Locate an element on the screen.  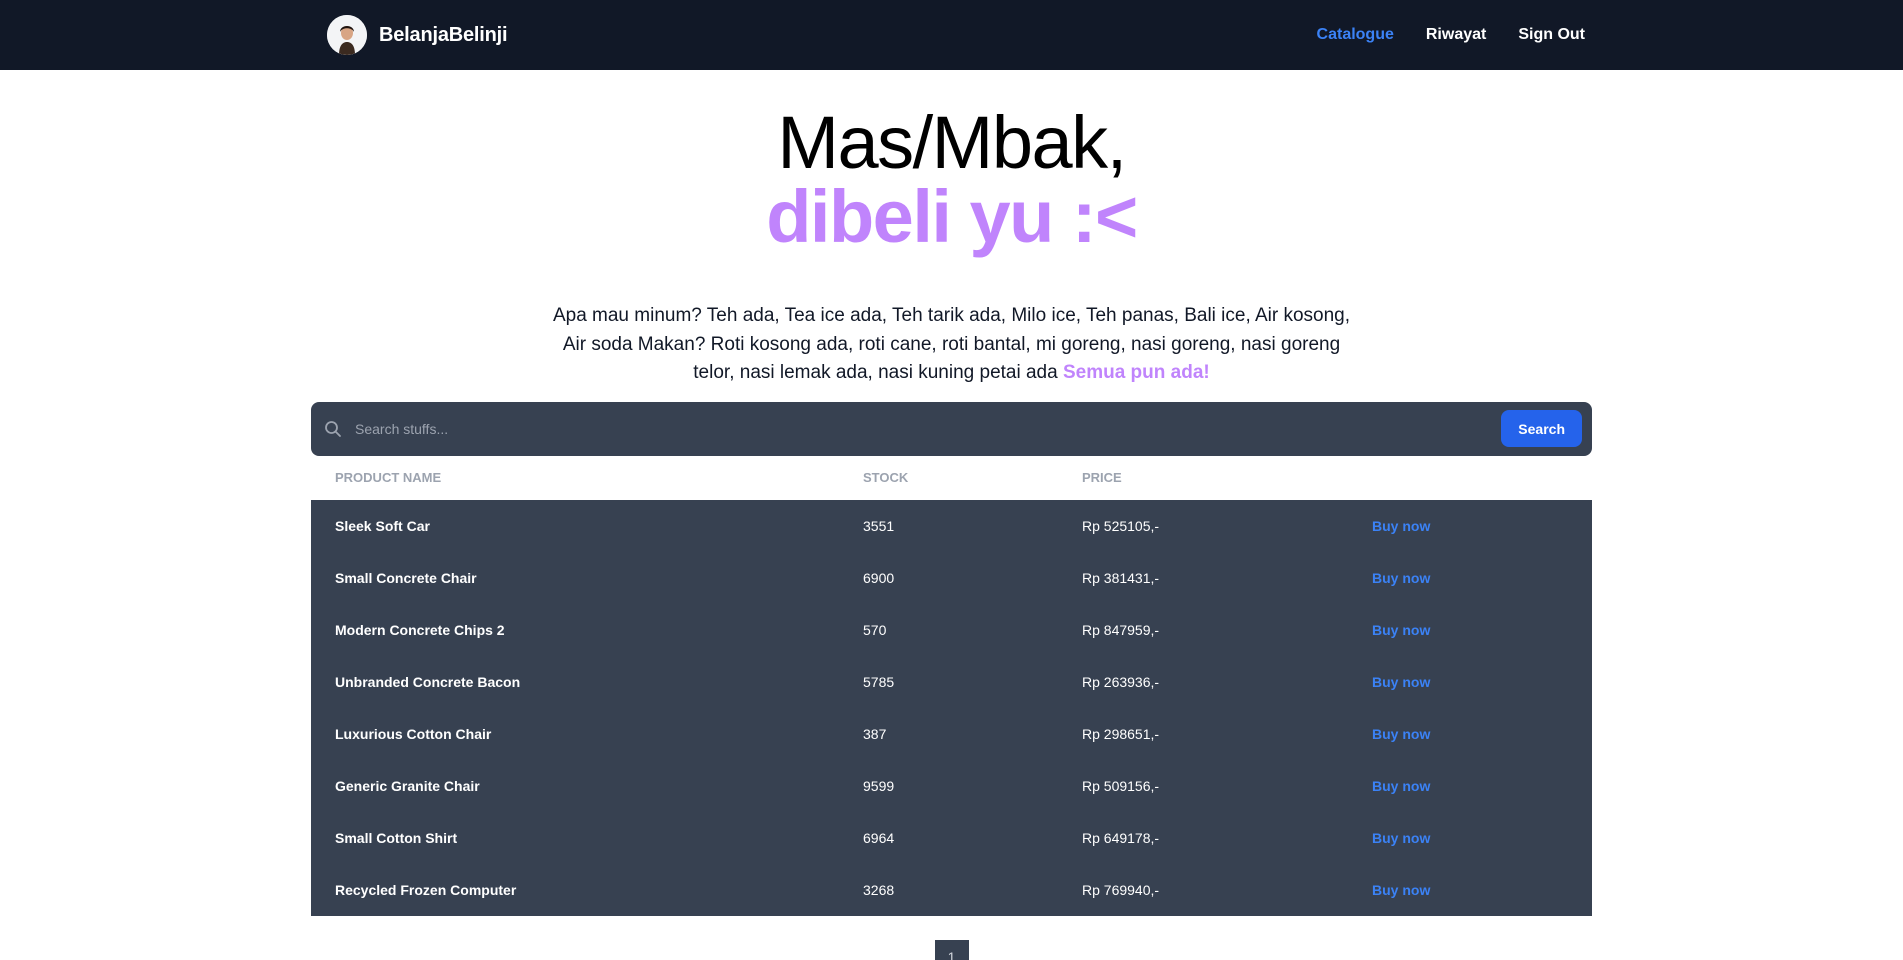
brand-link: BelanjaBelinji is located at coordinates (417, 35).